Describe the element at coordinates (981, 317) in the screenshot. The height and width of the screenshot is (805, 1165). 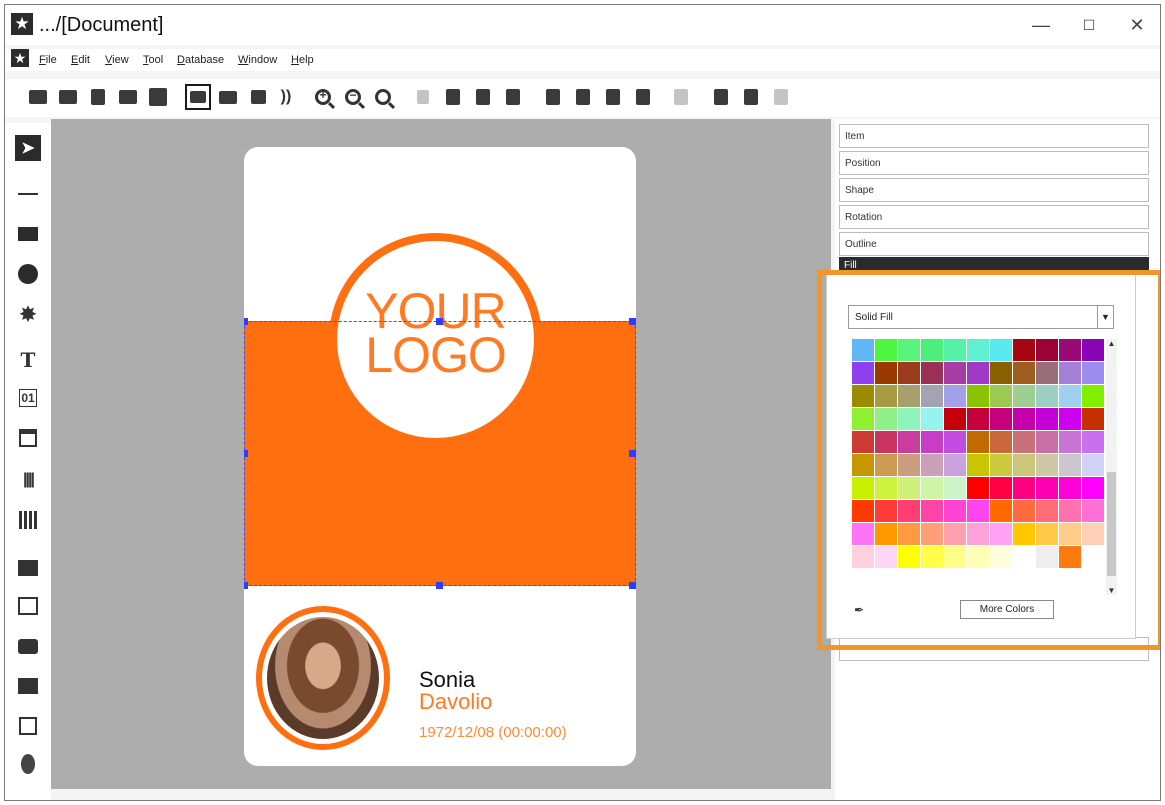
I see `fill-type-select: Solid Fill ▼` at that location.